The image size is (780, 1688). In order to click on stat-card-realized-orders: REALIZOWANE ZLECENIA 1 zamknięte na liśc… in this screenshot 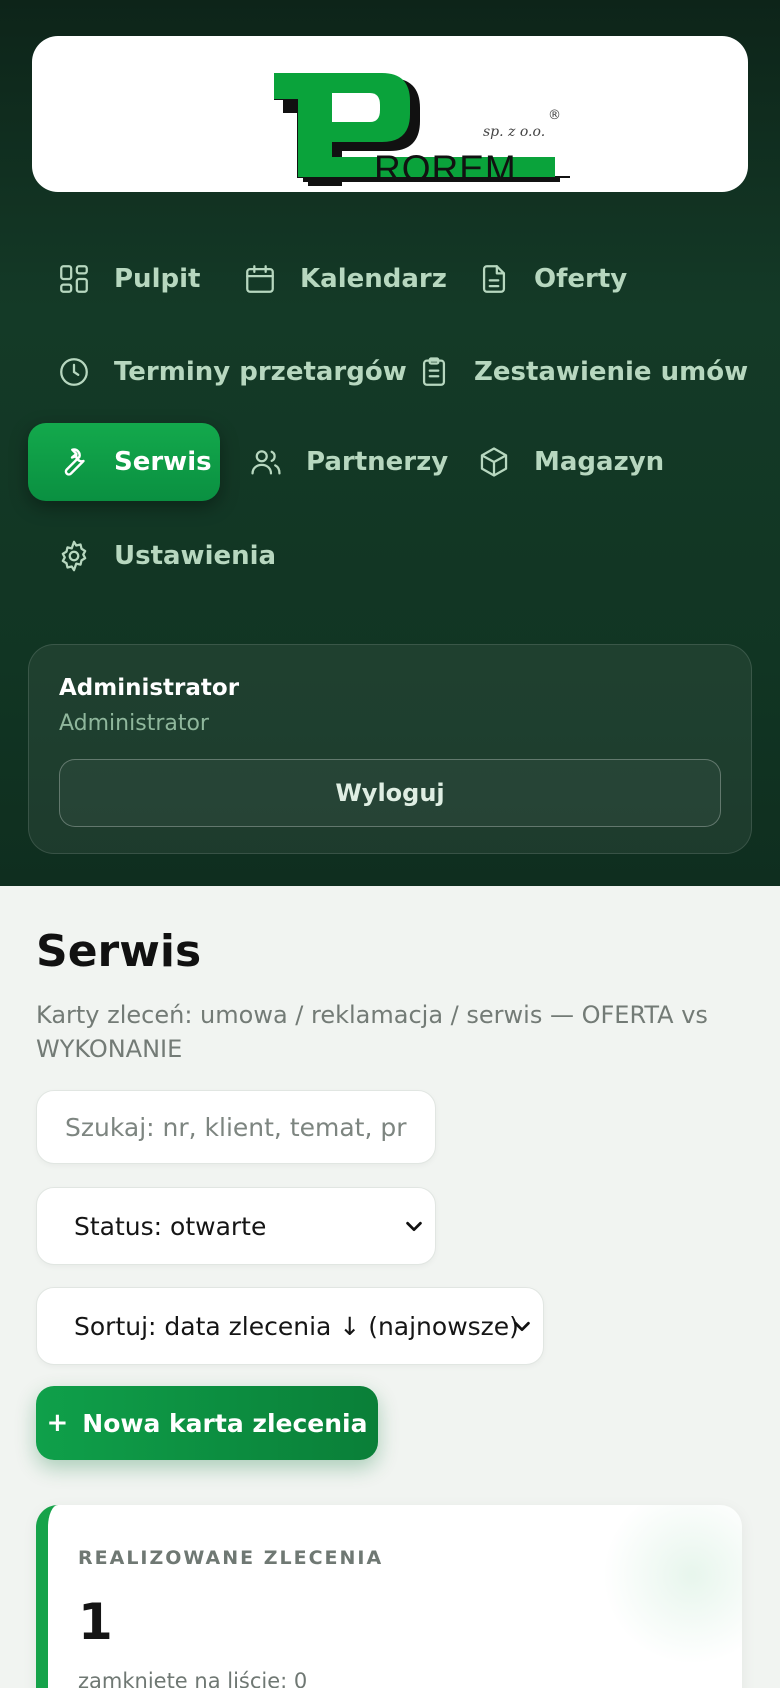, I will do `click(389, 1596)`.